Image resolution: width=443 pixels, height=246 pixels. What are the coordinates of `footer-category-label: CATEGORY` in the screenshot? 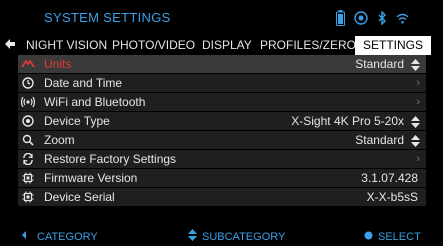 It's located at (67, 237).